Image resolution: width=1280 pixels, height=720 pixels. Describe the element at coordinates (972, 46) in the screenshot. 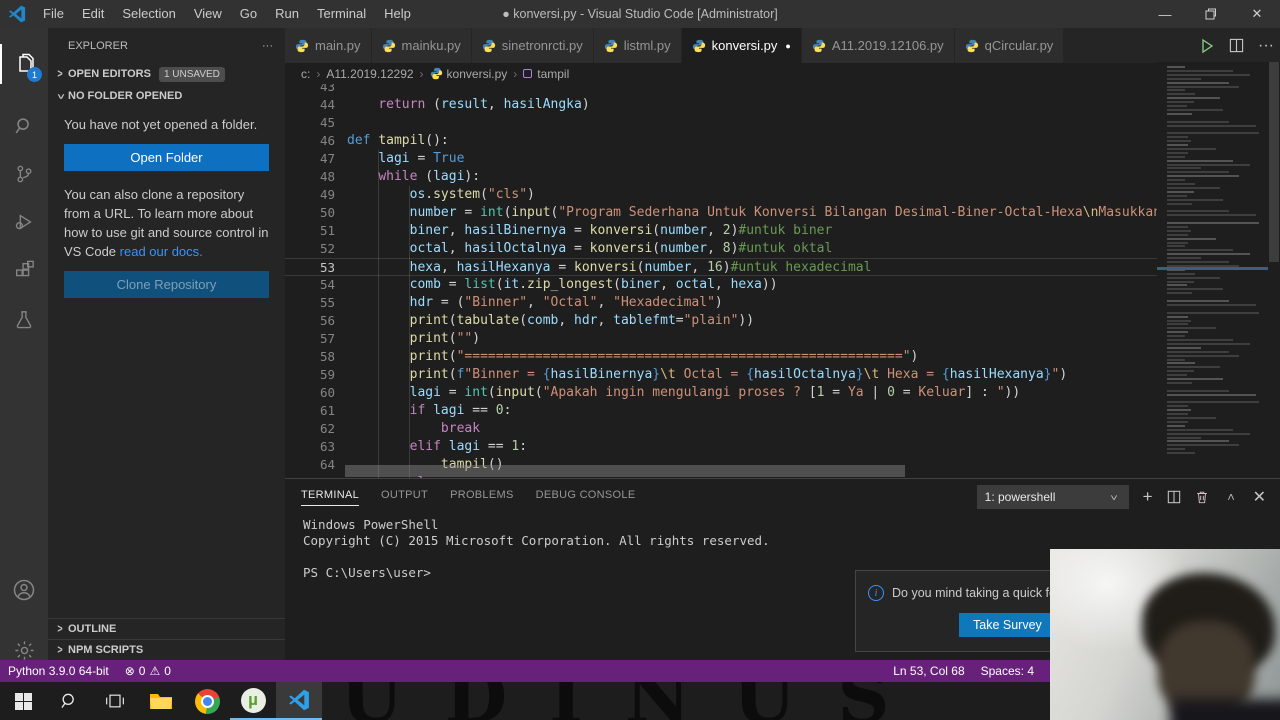

I see `python-icon` at that location.